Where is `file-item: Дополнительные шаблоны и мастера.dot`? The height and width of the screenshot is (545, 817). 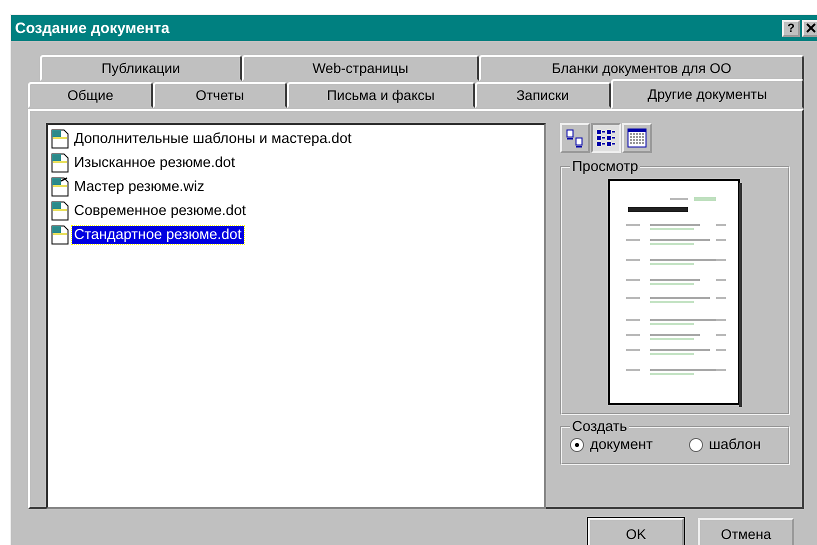
file-item: Дополнительные шаблоны и мастера.dot is located at coordinates (296, 139).